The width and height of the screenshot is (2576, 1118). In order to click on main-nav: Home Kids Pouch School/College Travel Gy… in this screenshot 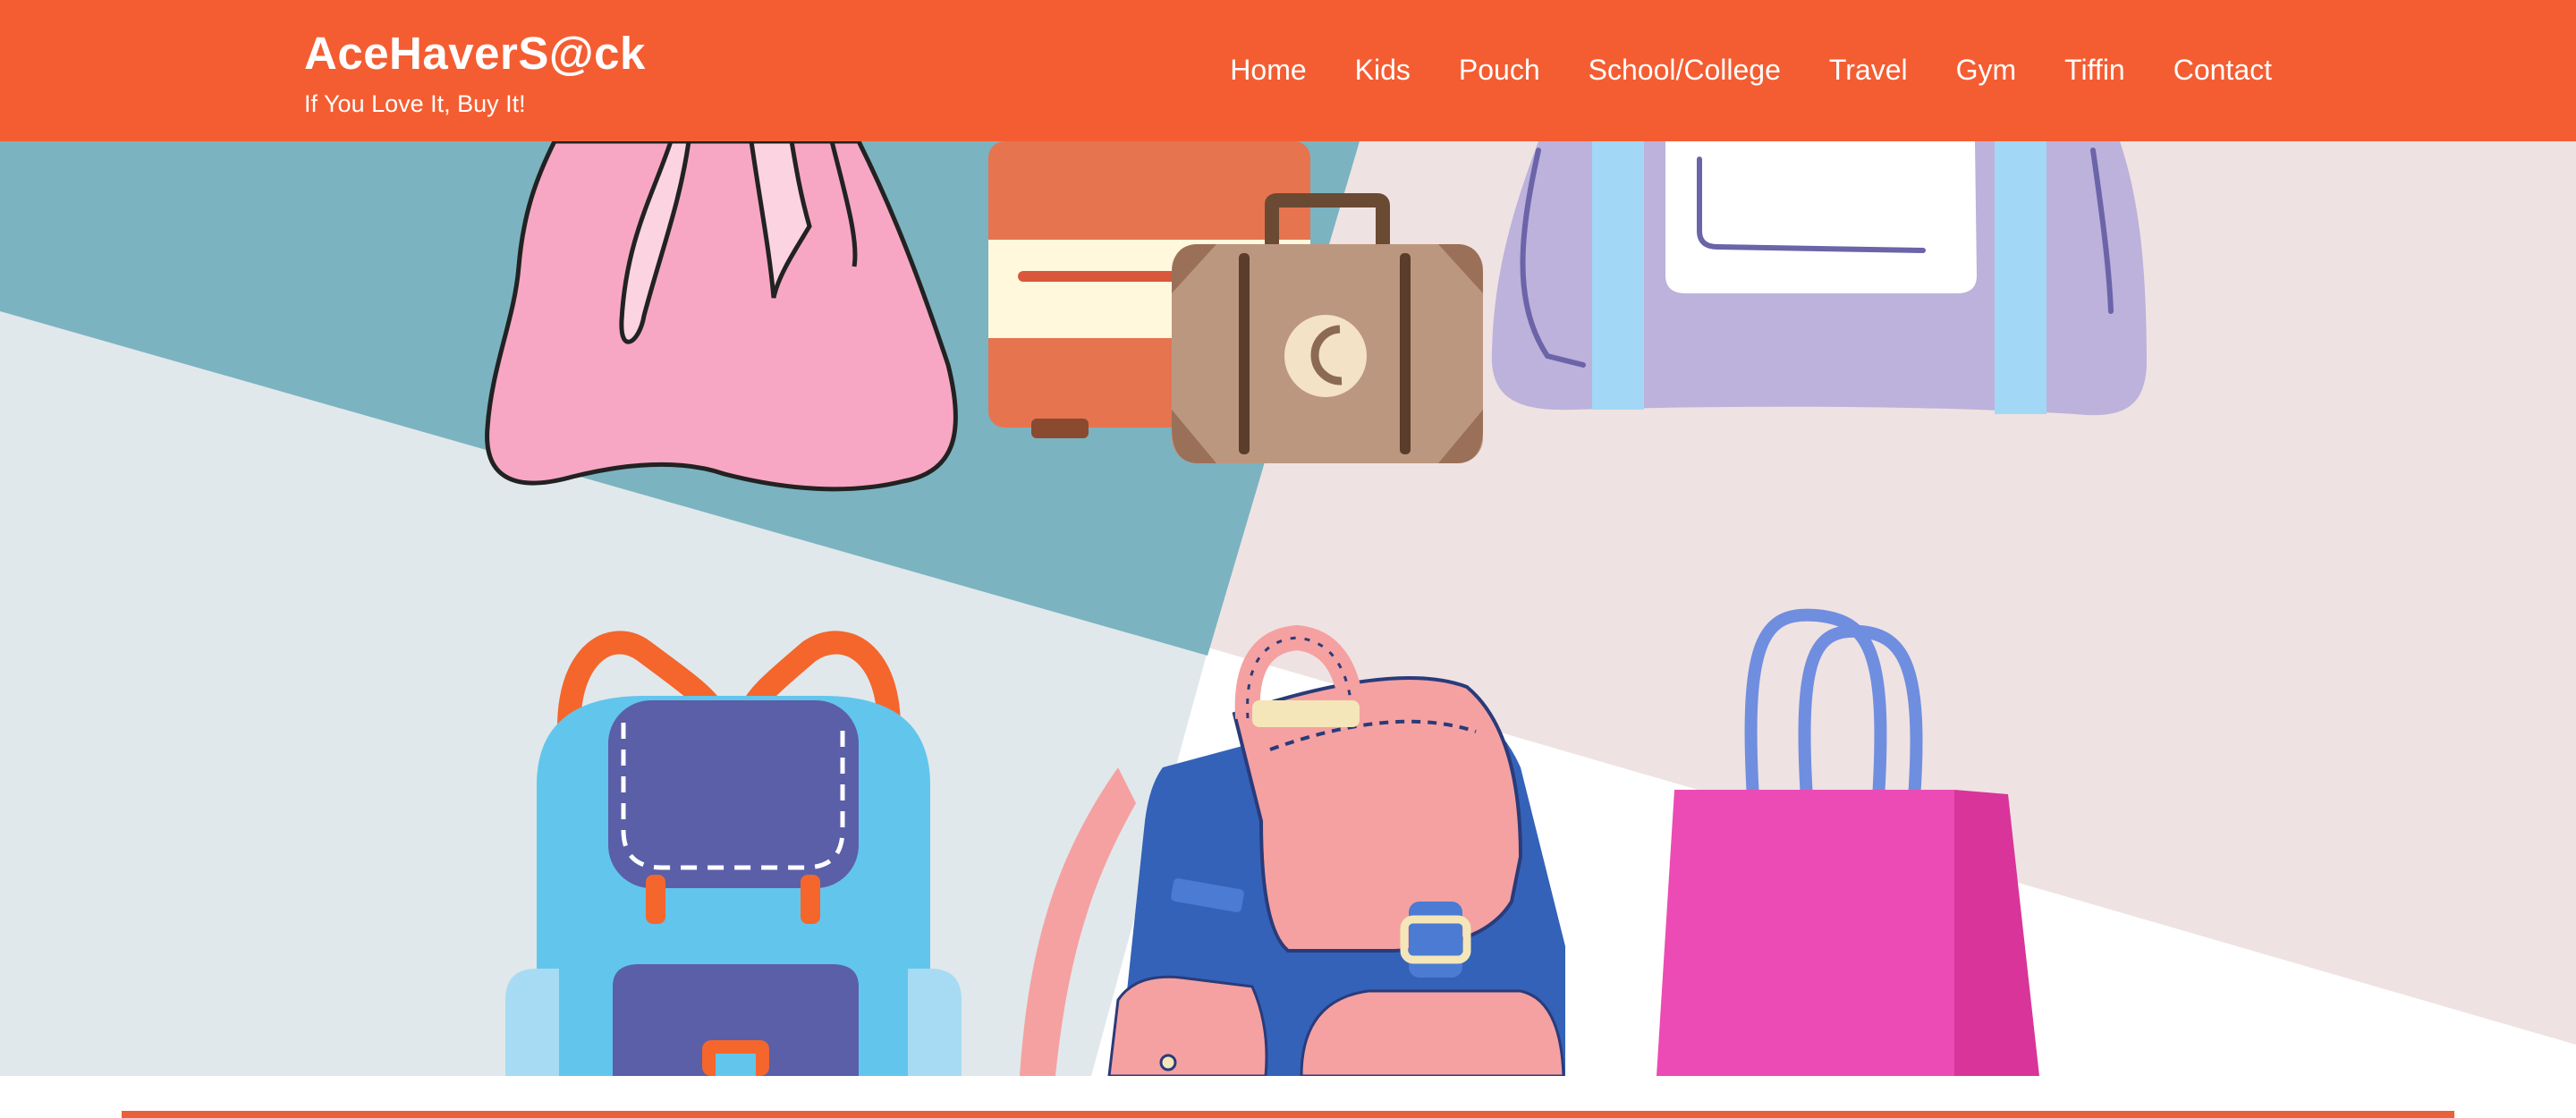, I will do `click(1751, 70)`.